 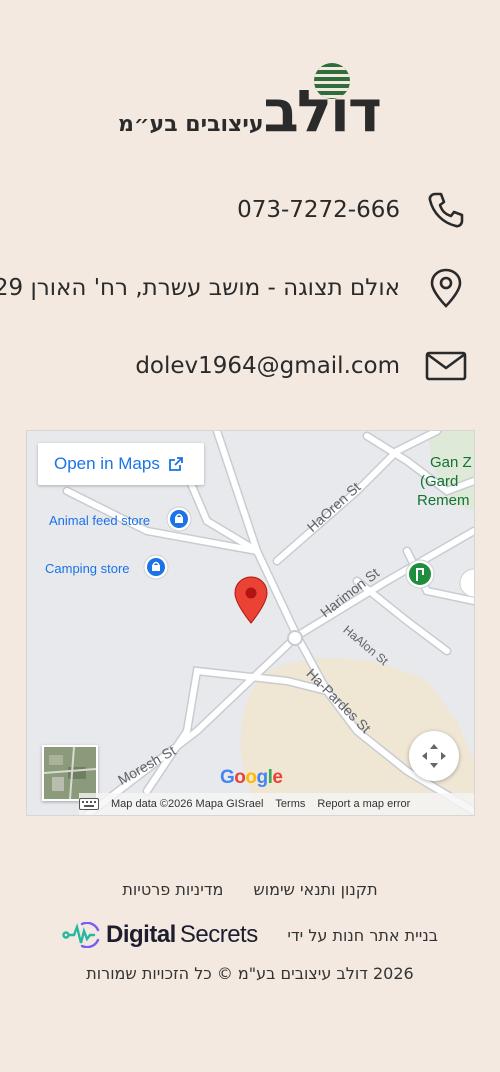 What do you see at coordinates (315, 889) in the screenshot?
I see `terms-link: תקנון ותנאי שימוש` at bounding box center [315, 889].